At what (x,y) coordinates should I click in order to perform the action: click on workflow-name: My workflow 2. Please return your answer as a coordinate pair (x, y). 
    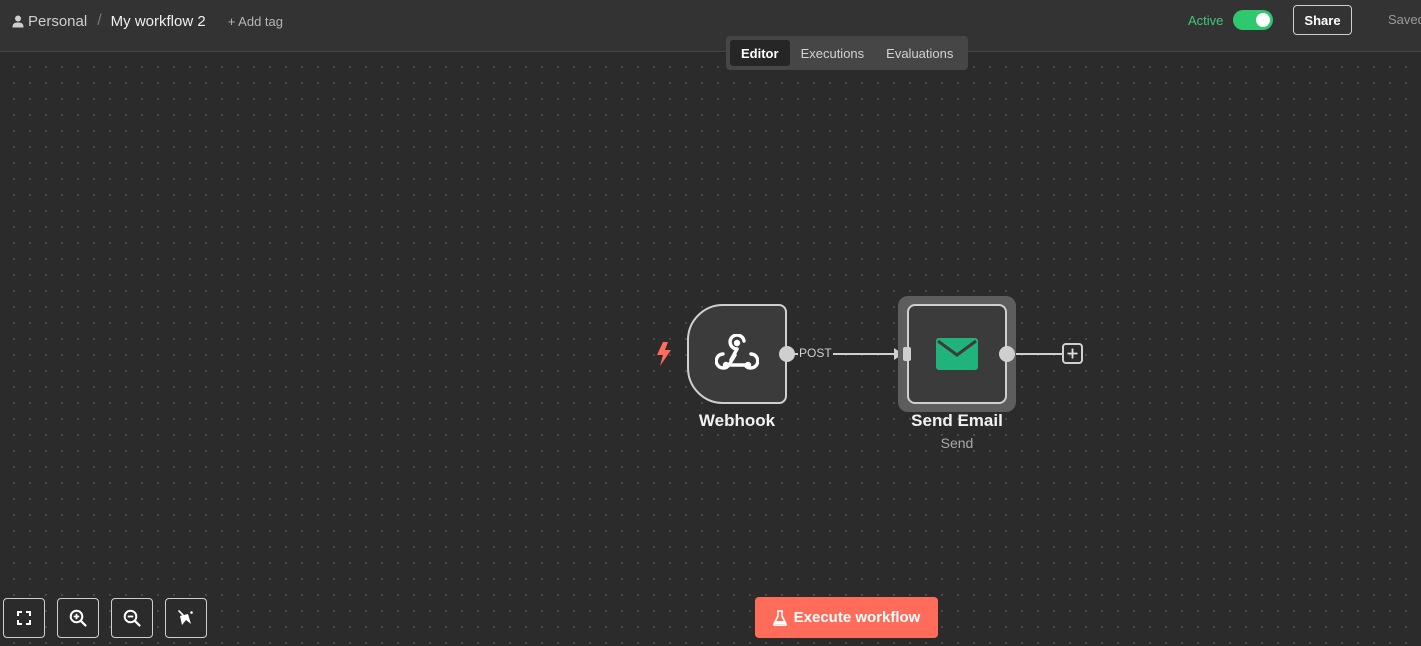
    Looking at the image, I should click on (158, 21).